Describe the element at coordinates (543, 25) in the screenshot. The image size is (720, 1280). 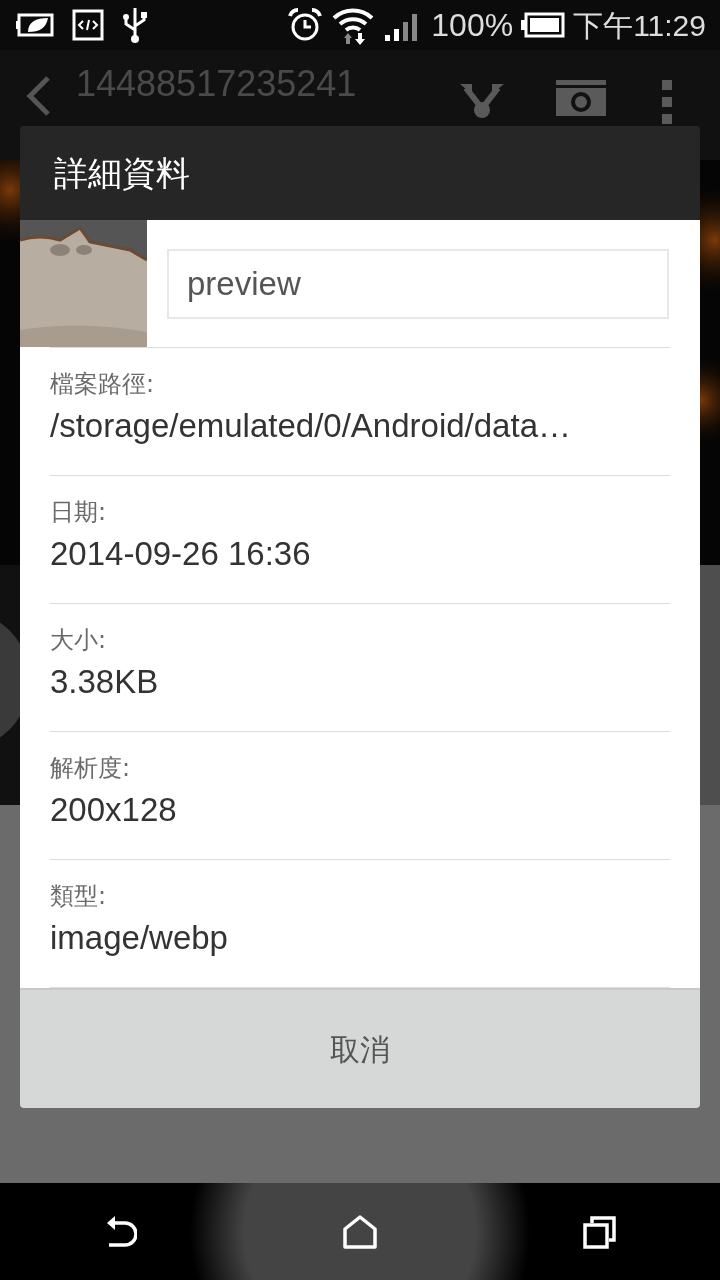
I see `battery-icon` at that location.